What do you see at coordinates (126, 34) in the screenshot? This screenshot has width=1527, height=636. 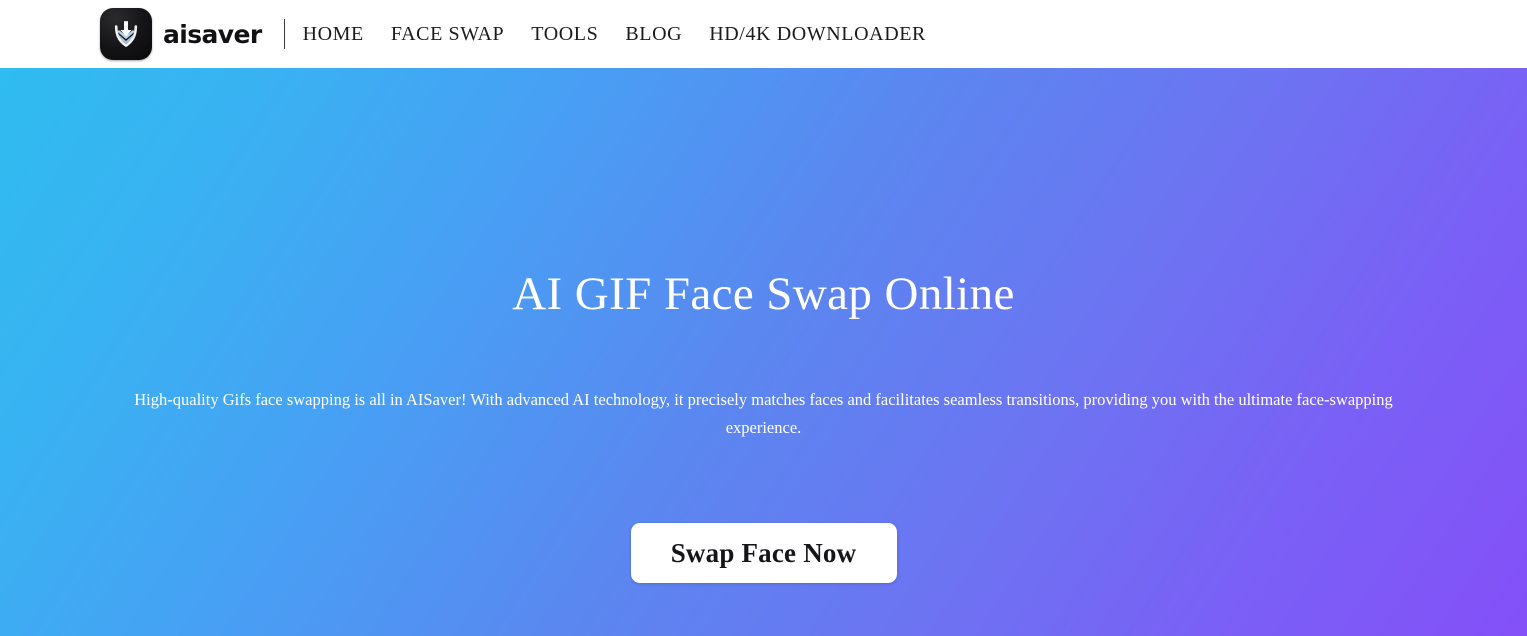 I see `download-arrow-icon` at bounding box center [126, 34].